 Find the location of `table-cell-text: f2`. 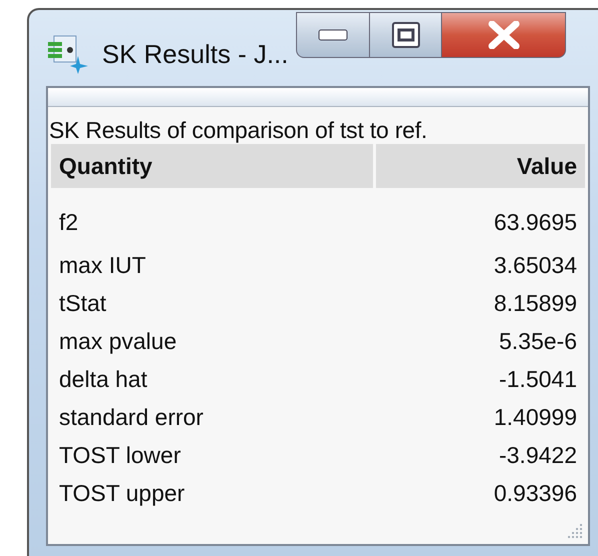

table-cell-text: f2 is located at coordinates (69, 222).